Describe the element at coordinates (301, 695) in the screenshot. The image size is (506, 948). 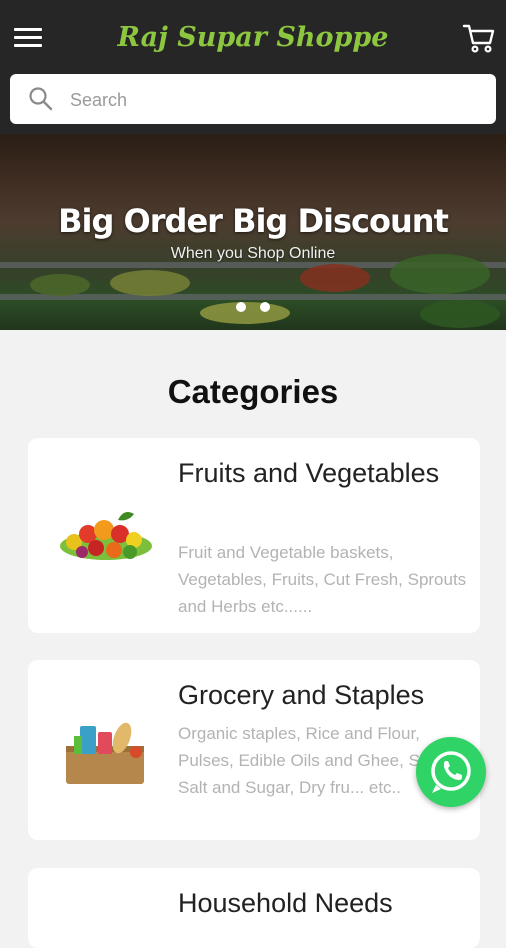
I see `category-name: Grocery and Staples` at that location.